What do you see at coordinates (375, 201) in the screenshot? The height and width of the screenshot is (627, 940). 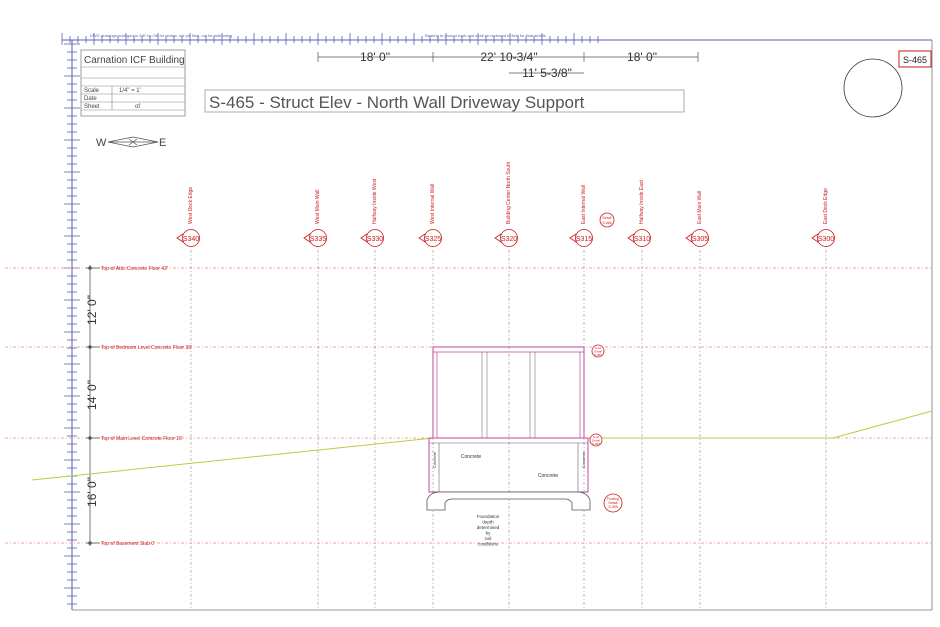 I see `grid-name: Halfway Inside West` at bounding box center [375, 201].